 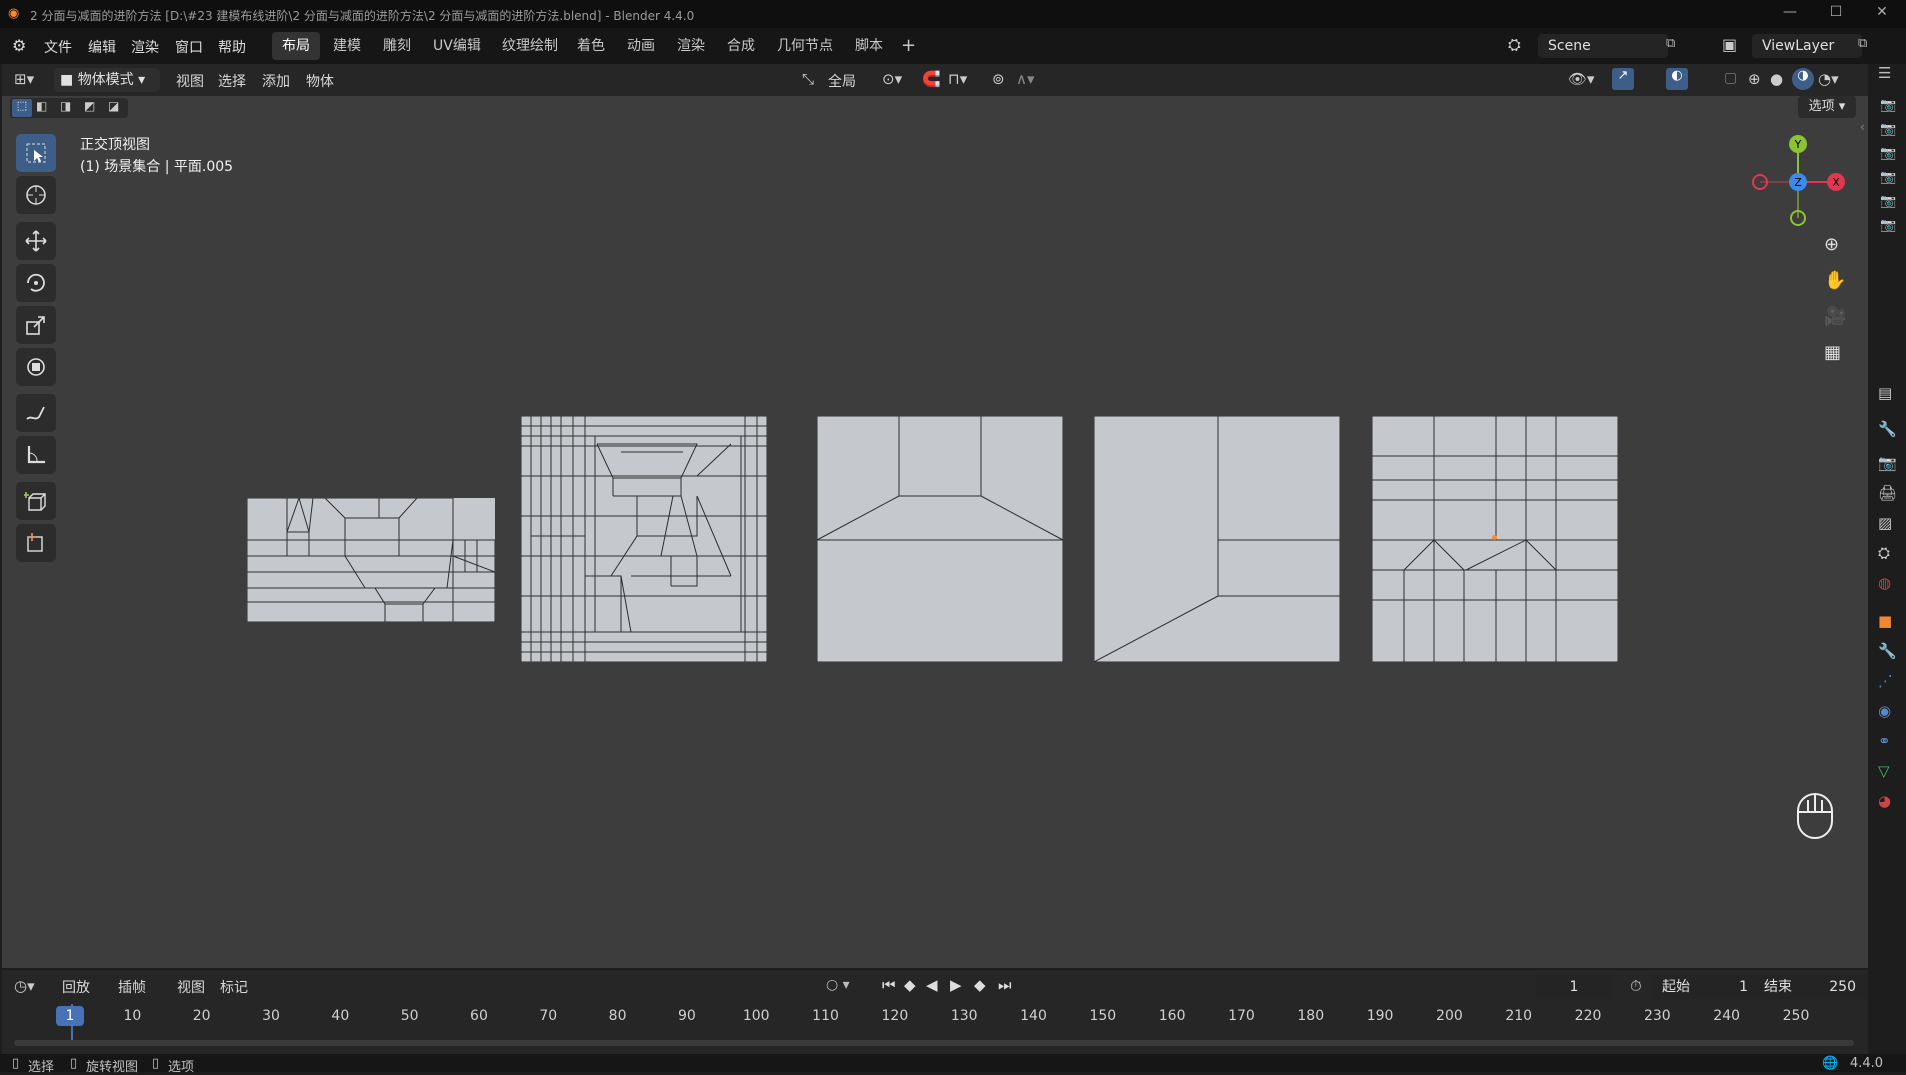 I want to click on select-extend-icon: ◧, so click(x=41, y=106).